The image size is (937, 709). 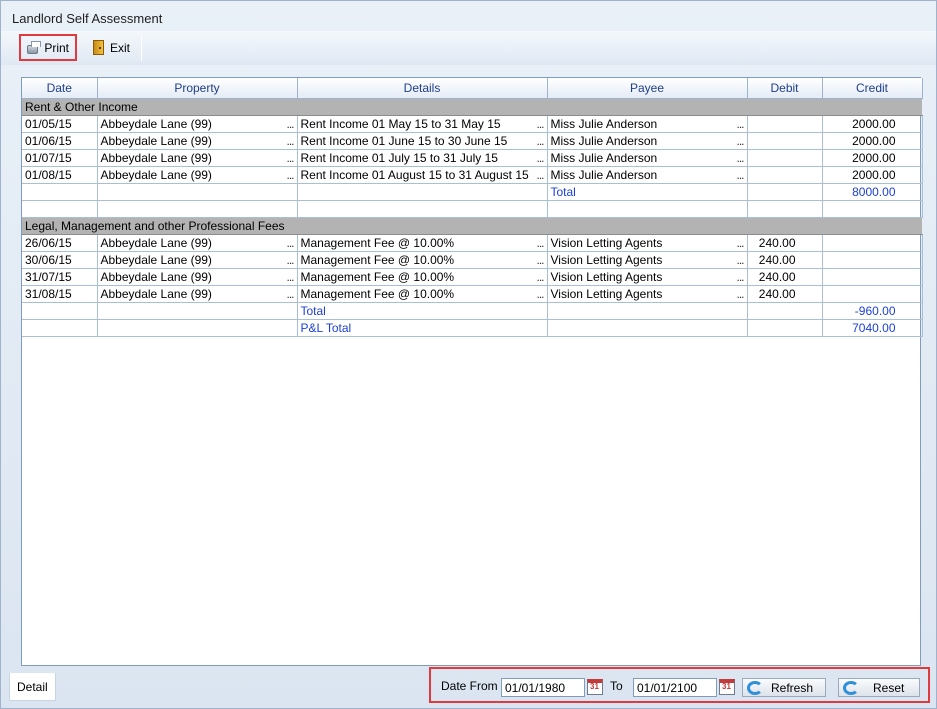 I want to click on date-cell: 01/06/15, so click(x=60, y=141).